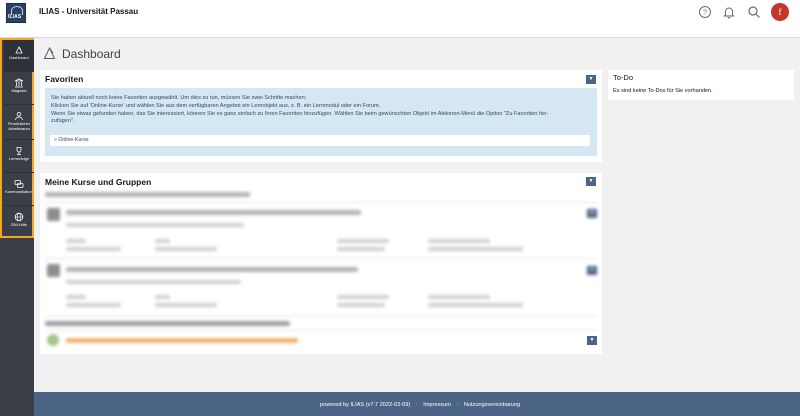 The image size is (800, 416). I want to click on search-icon, so click(754, 12).